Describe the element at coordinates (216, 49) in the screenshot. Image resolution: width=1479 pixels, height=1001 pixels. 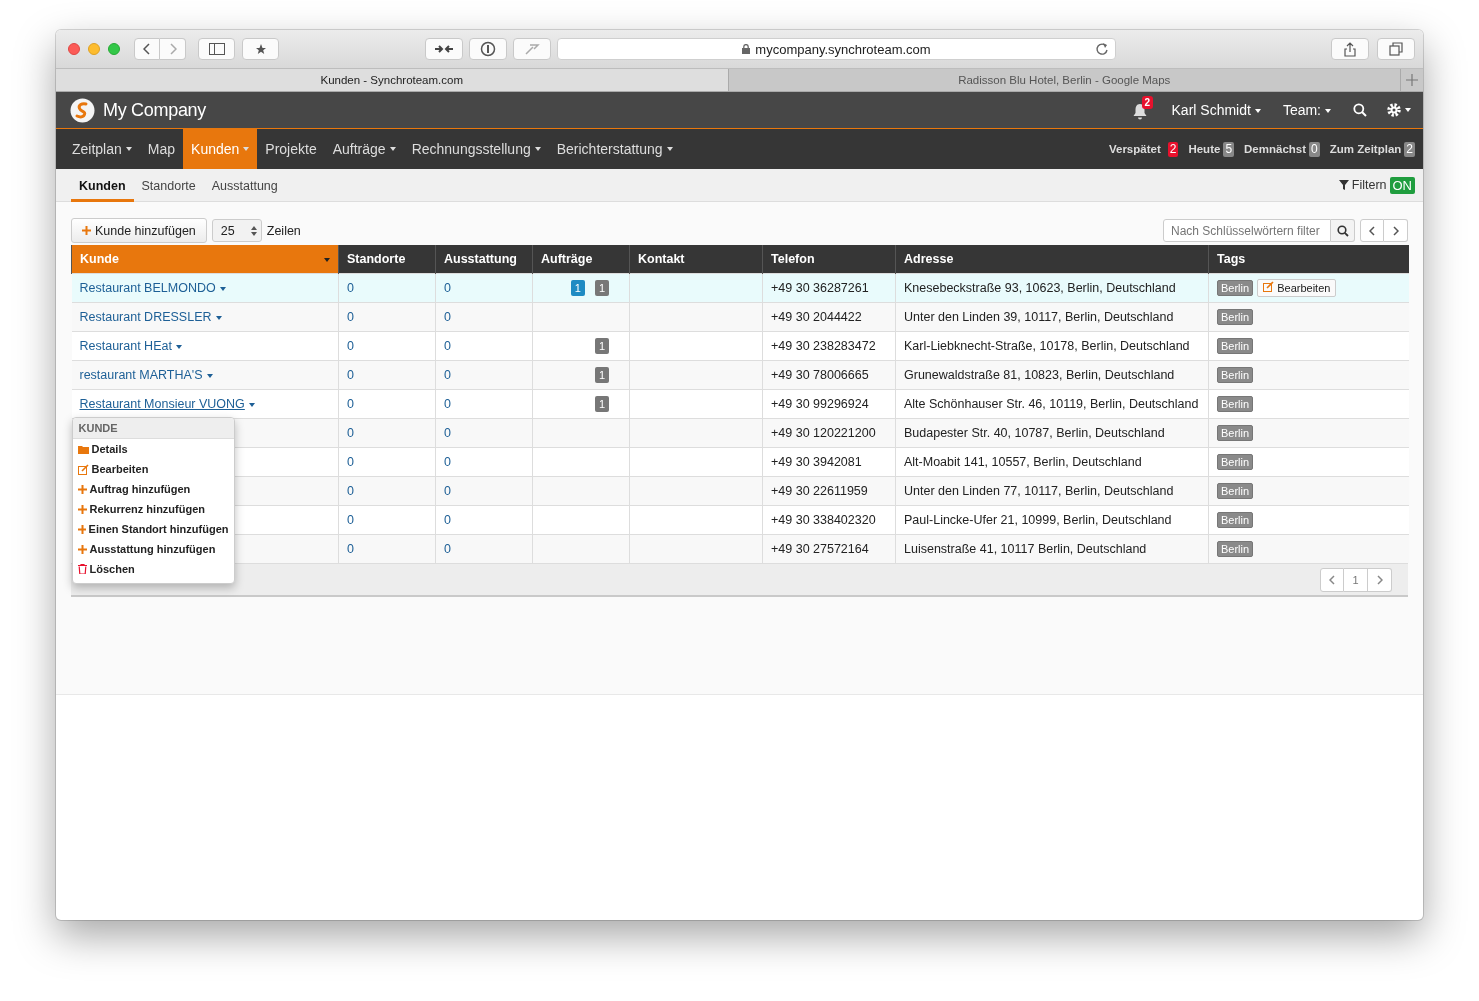
I see `sidebar-button` at that location.